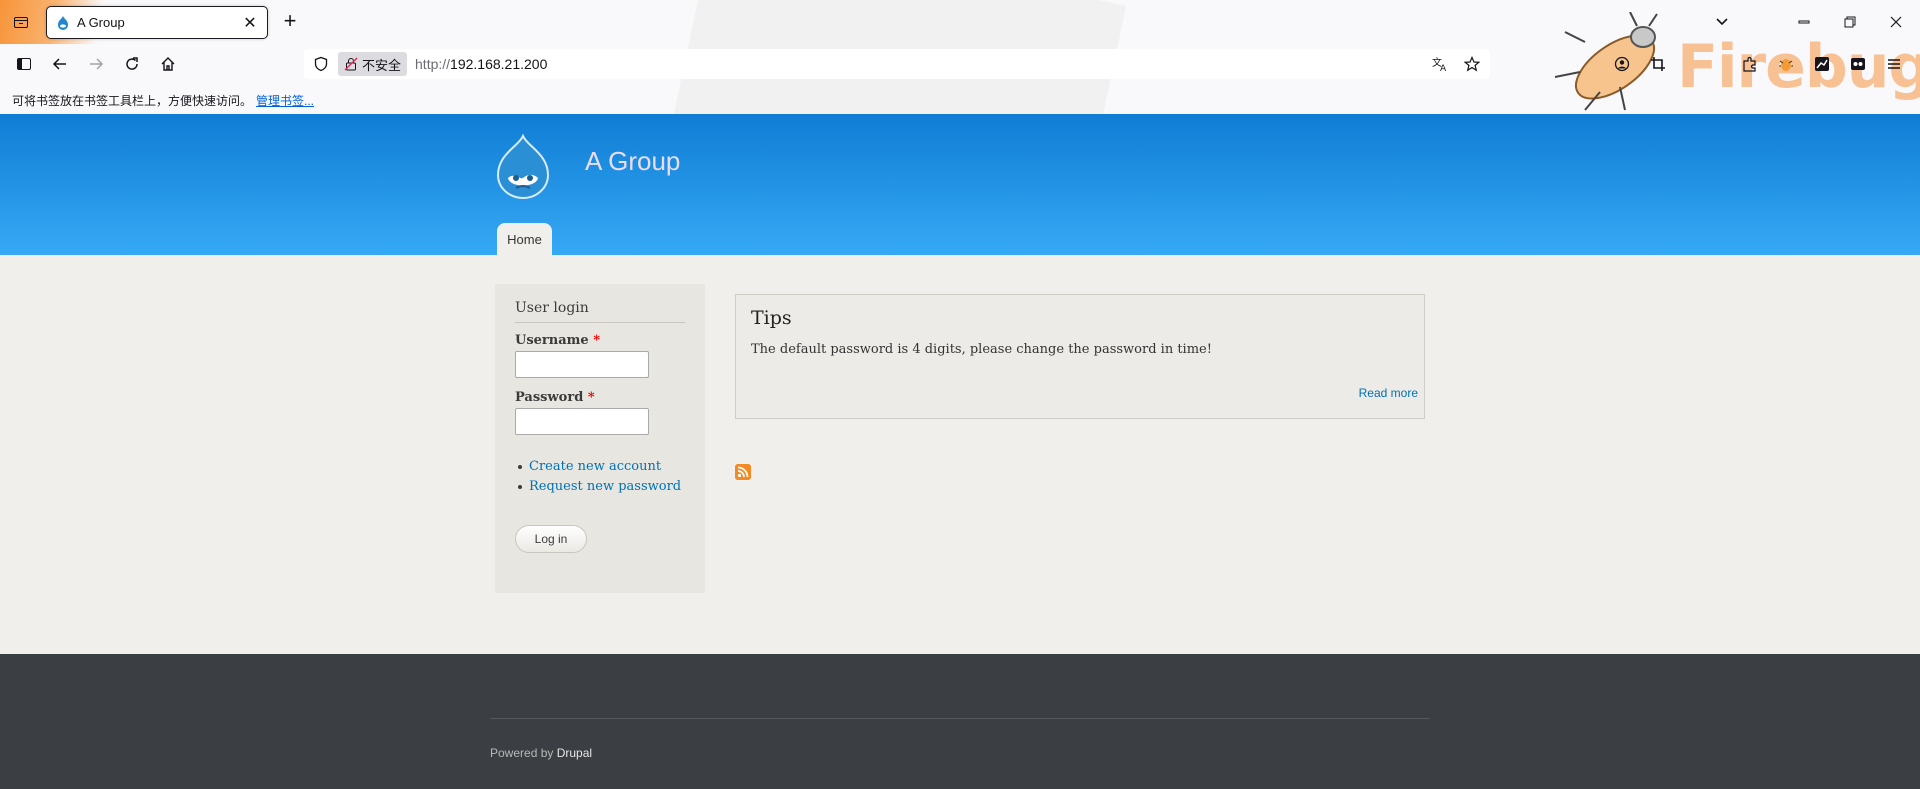 The image size is (1920, 789). Describe the element at coordinates (582, 421) in the screenshot. I see `password-field` at that location.